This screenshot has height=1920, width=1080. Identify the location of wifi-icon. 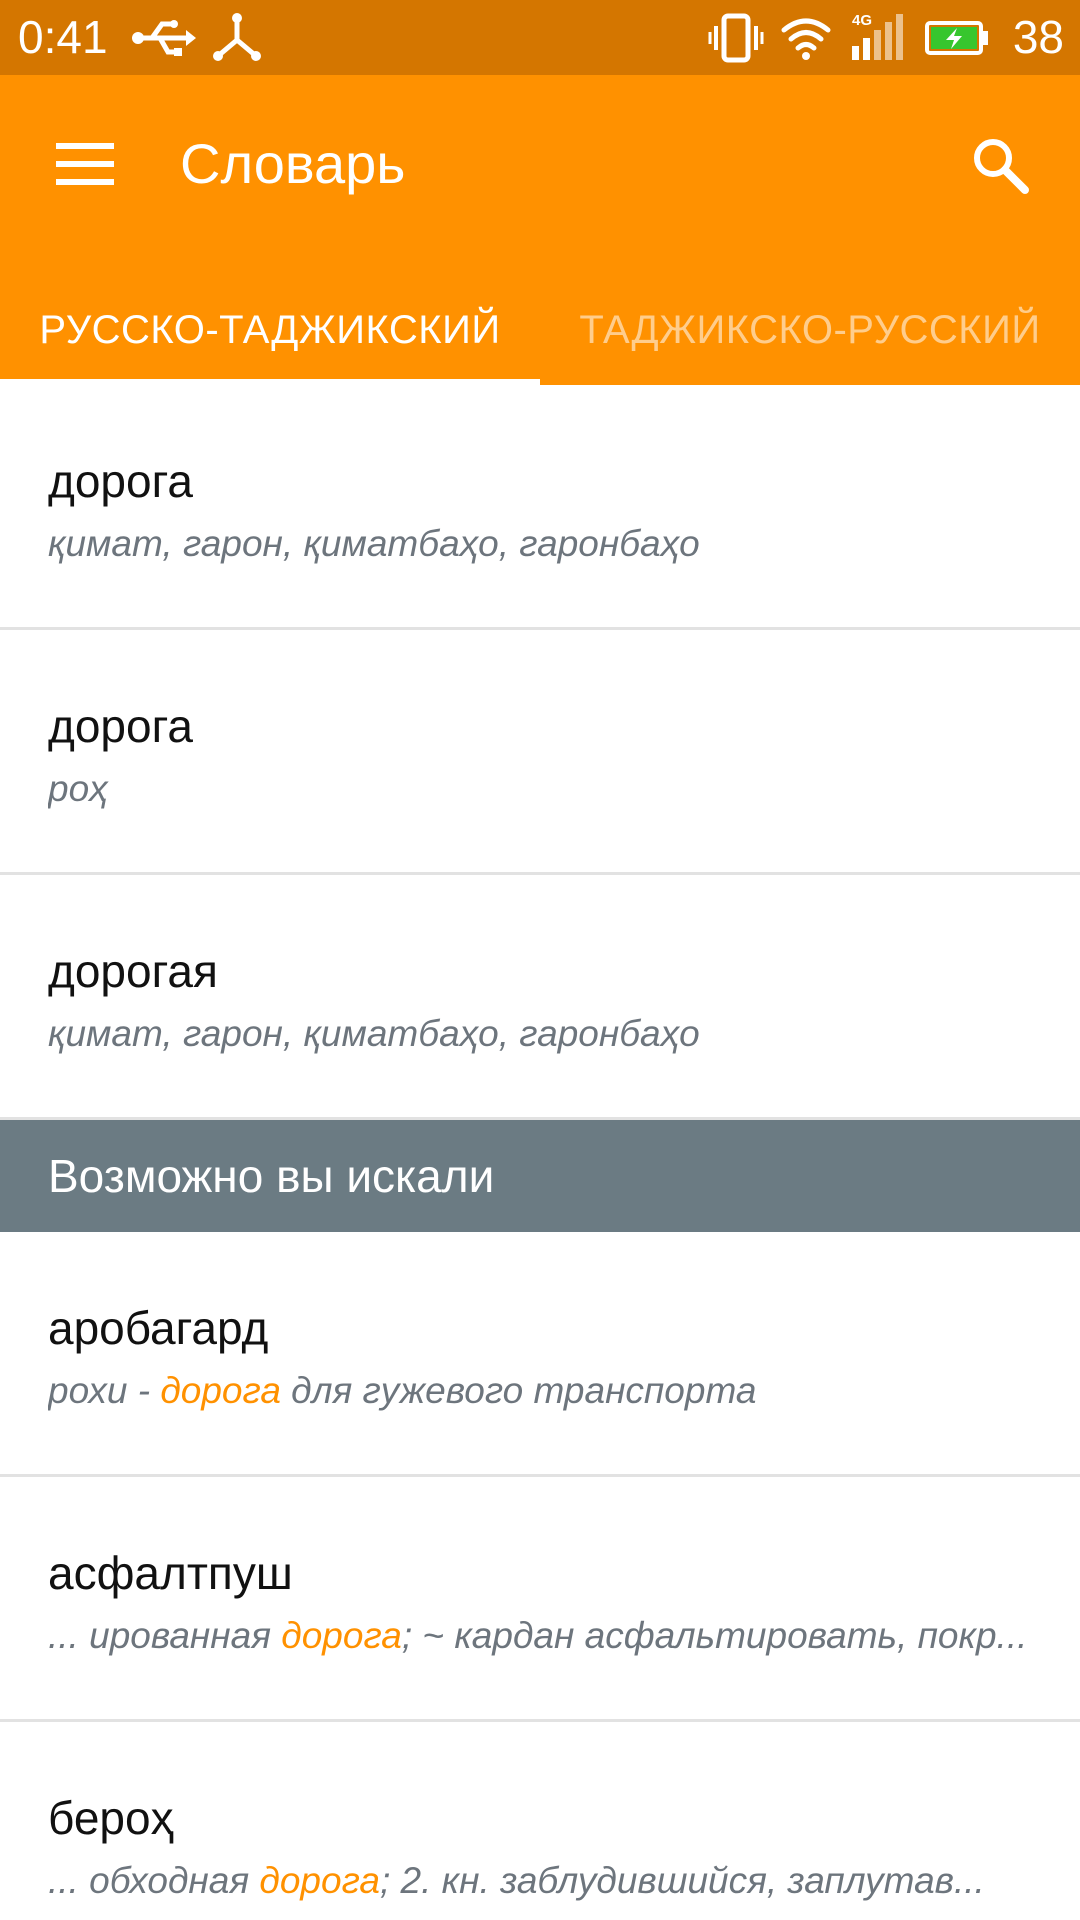
(806, 39).